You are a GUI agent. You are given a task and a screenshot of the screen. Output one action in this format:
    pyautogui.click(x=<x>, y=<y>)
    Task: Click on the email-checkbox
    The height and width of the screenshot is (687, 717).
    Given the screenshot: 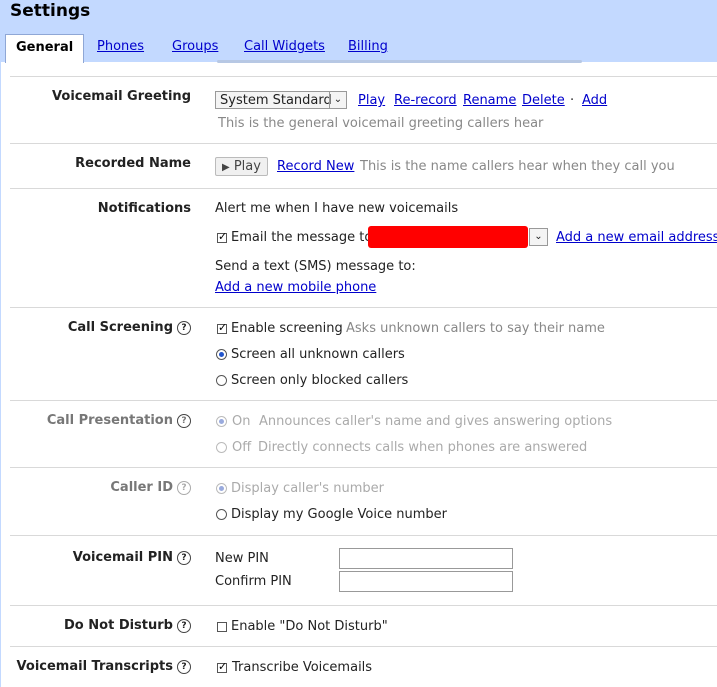 What is the action you would take?
    pyautogui.click(x=222, y=236)
    